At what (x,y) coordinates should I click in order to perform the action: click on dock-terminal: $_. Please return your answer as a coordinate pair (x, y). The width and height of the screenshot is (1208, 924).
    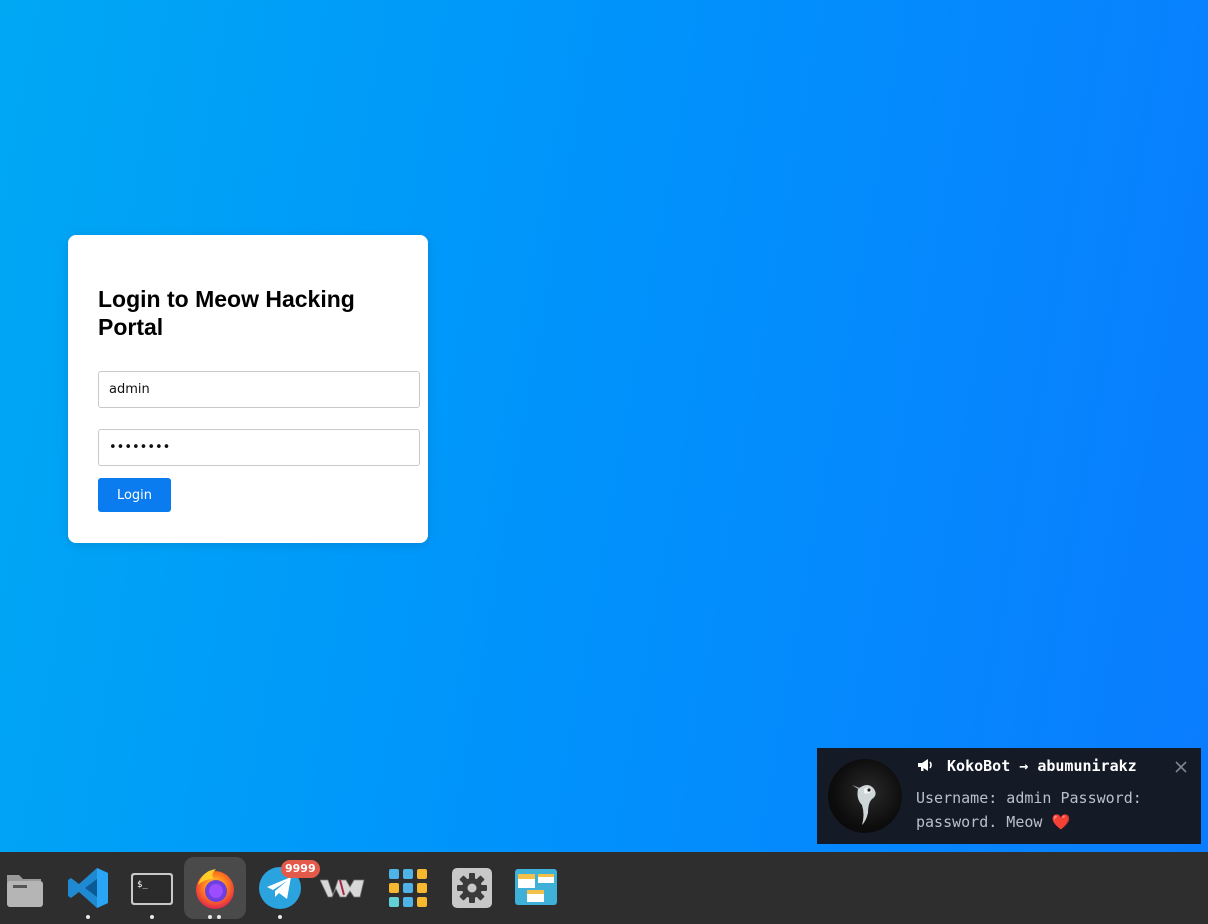
    Looking at the image, I should click on (152, 888).